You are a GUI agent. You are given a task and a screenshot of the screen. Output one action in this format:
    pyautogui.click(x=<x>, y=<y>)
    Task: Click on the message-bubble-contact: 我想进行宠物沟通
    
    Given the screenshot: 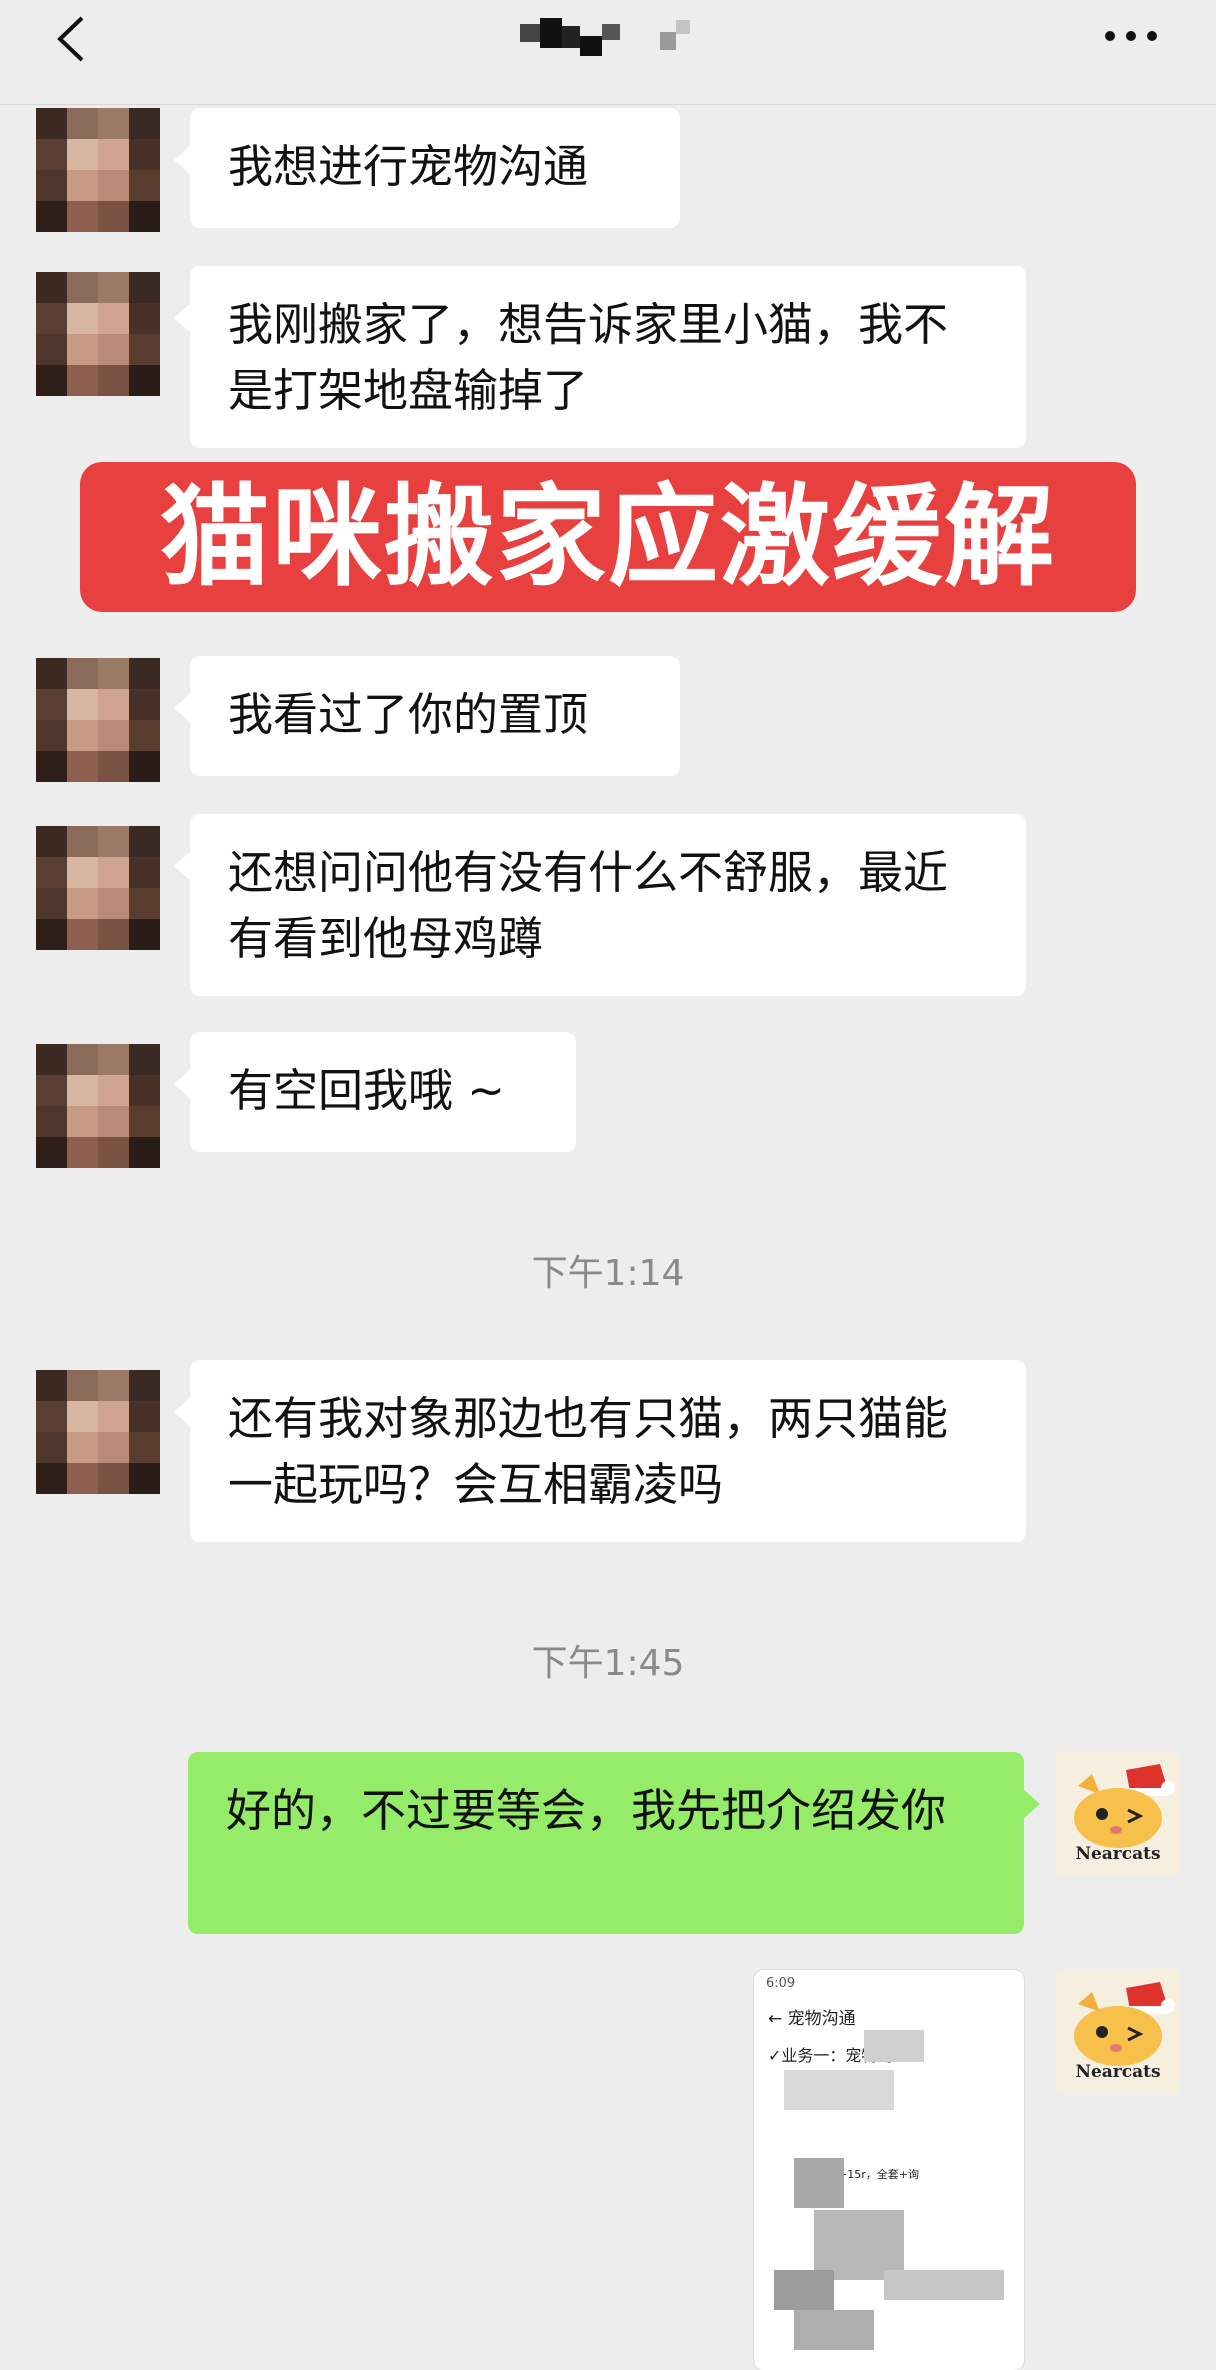 What is the action you would take?
    pyautogui.click(x=427, y=168)
    